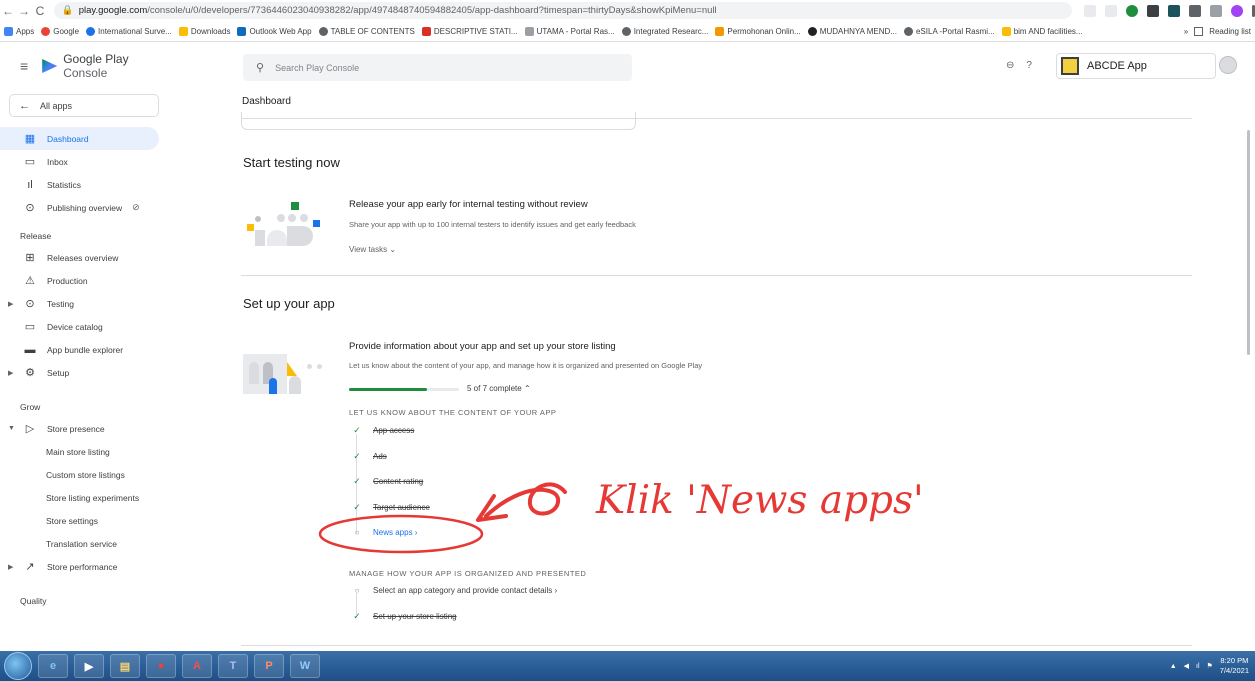 This screenshot has width=1255, height=681. What do you see at coordinates (1153, 10) in the screenshot?
I see `extension-icon-dark` at bounding box center [1153, 10].